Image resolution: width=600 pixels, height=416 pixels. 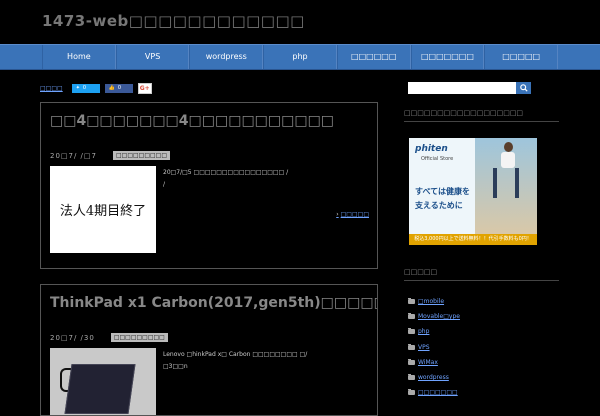 What do you see at coordinates (438, 392) in the screenshot?
I see `category-link: □□□□□□□` at bounding box center [438, 392].